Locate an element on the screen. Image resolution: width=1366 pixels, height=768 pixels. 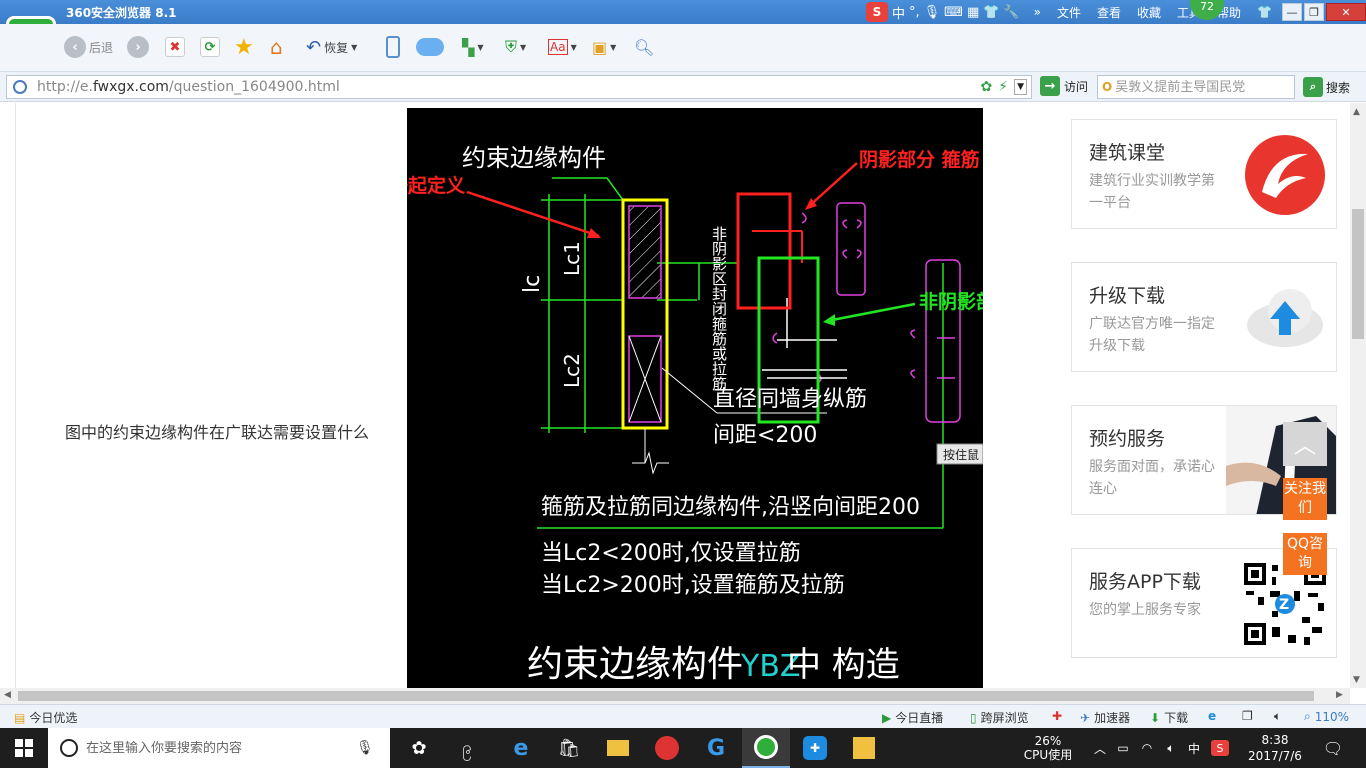
back-to-top-button: ︿ is located at coordinates (1305, 444).